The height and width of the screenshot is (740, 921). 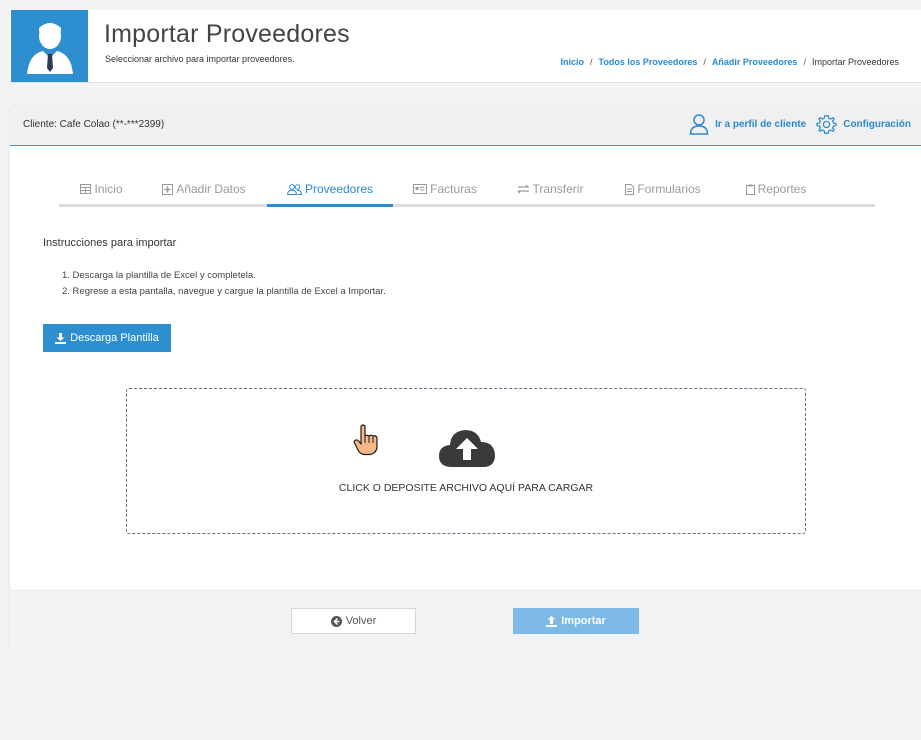 What do you see at coordinates (114, 338) in the screenshot?
I see `download-template-label: Descarga Plantilla` at bounding box center [114, 338].